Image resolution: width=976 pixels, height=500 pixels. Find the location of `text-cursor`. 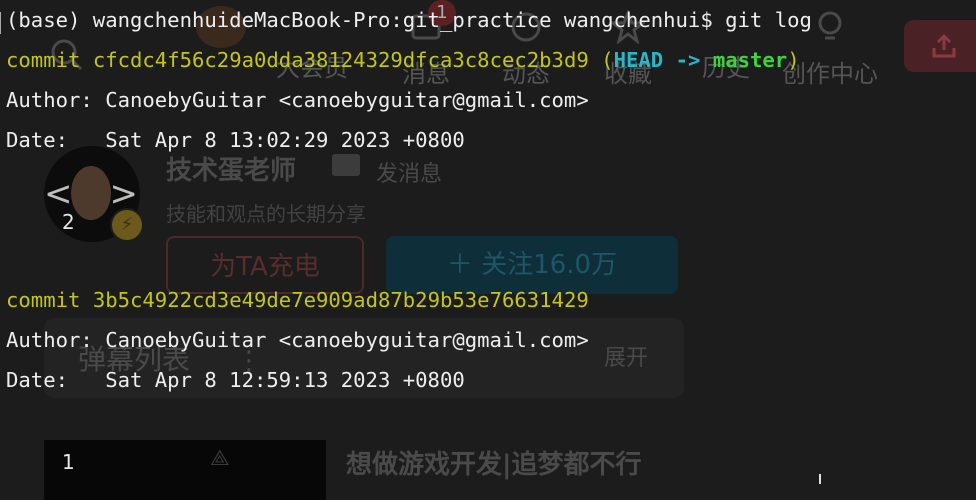

text-cursor is located at coordinates (820, 479).